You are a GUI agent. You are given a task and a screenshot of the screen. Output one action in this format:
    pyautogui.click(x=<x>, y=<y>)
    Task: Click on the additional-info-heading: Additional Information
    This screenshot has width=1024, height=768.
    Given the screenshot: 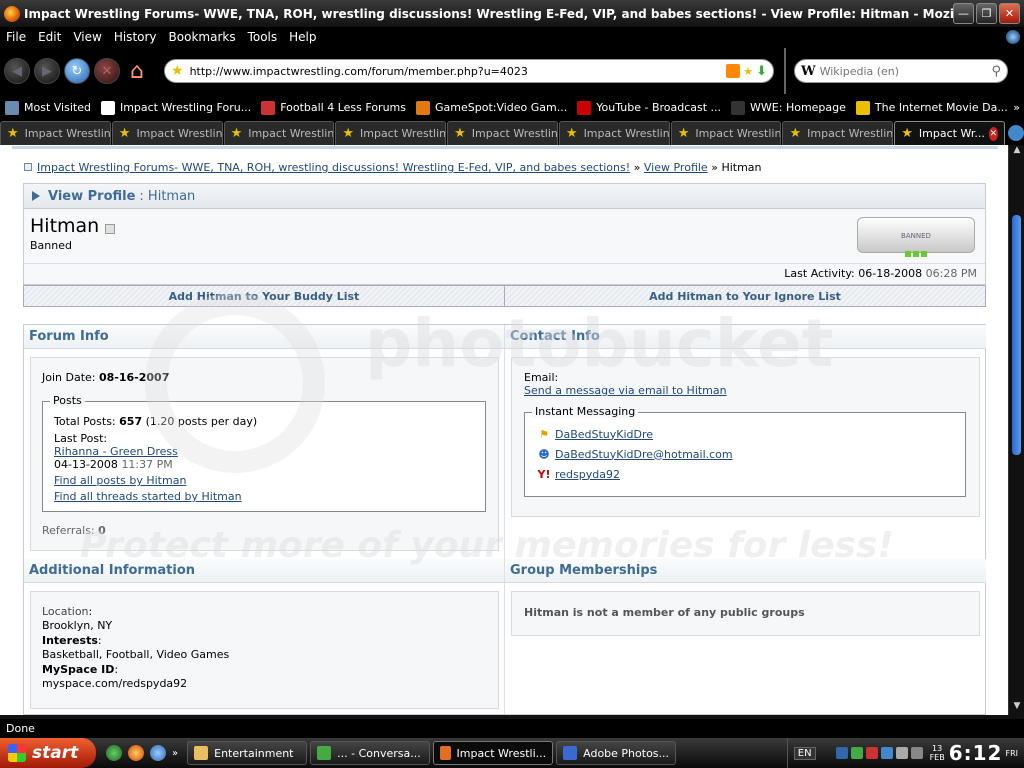 What is the action you would take?
    pyautogui.click(x=264, y=571)
    